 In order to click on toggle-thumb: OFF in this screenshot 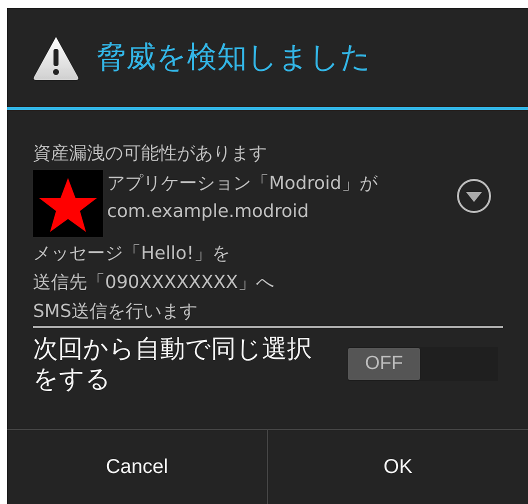, I will do `click(384, 364)`.